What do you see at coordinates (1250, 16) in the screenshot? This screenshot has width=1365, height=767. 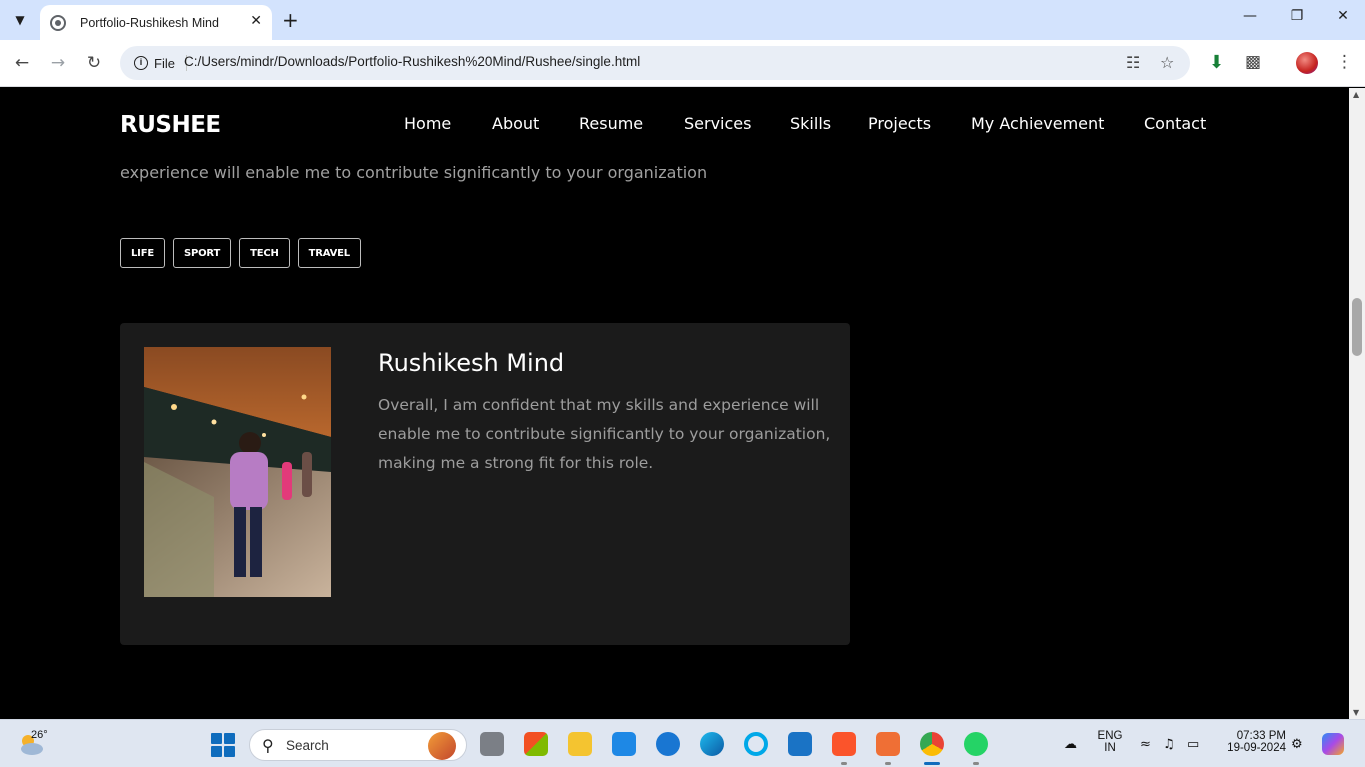 I see `minimize-icon: —` at bounding box center [1250, 16].